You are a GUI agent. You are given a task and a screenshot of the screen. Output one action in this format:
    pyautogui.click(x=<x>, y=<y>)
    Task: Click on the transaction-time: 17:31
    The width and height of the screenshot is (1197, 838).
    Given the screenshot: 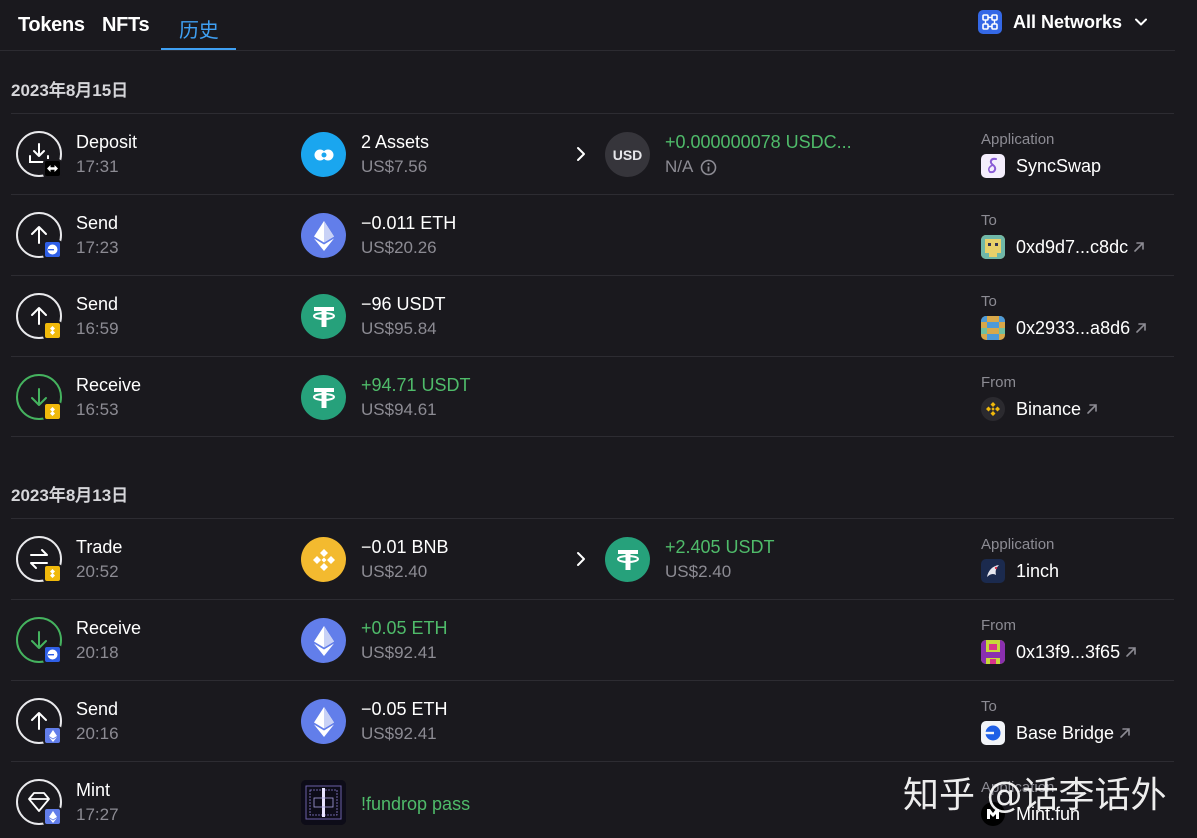 What is the action you would take?
    pyautogui.click(x=97, y=166)
    